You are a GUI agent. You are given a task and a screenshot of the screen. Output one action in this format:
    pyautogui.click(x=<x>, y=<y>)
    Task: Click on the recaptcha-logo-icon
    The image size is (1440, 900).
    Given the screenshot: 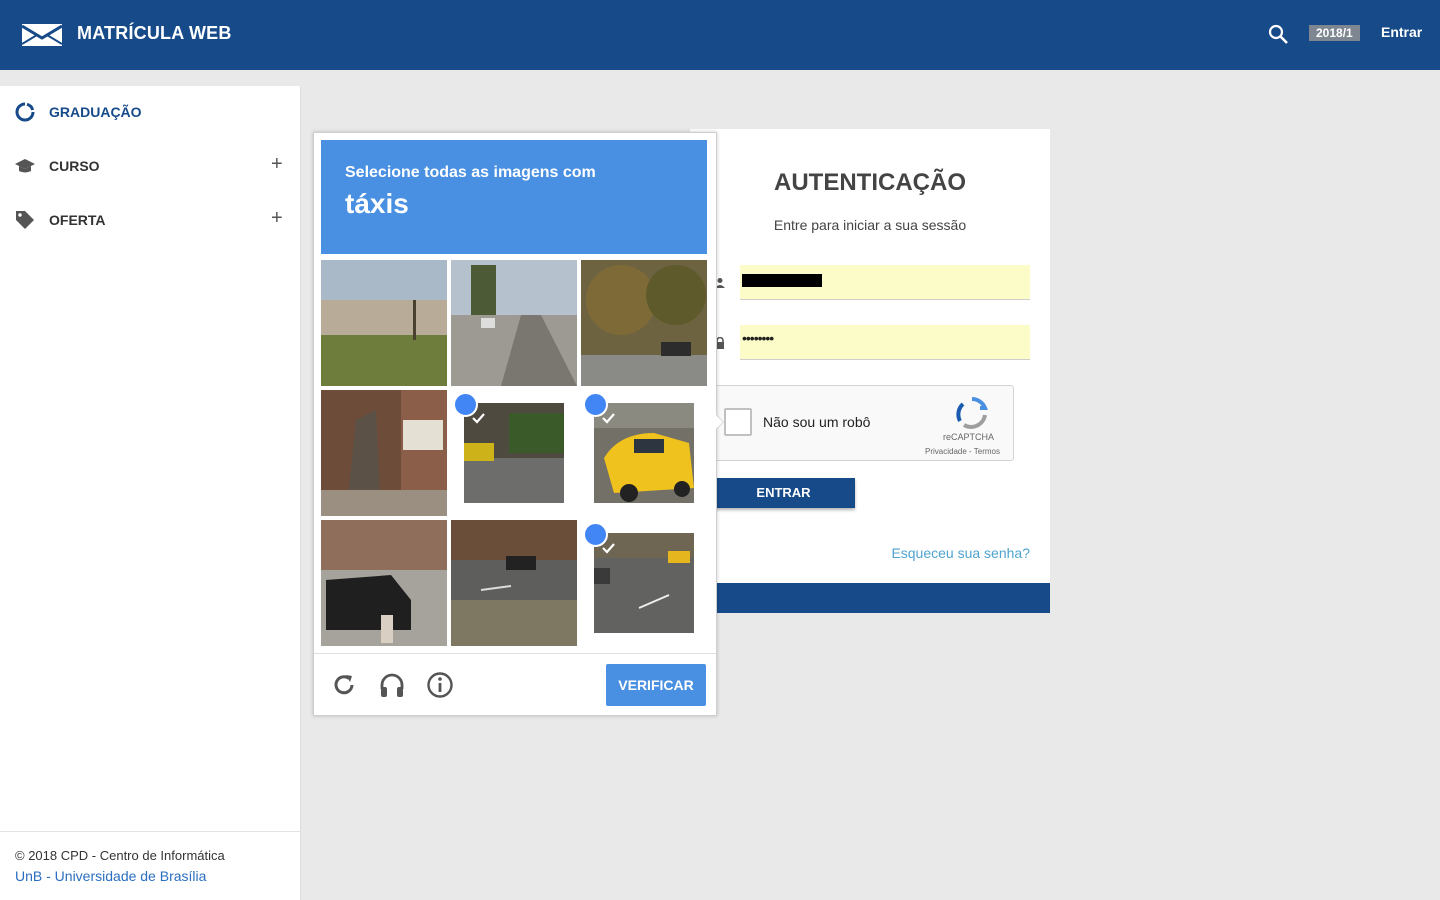 What is the action you would take?
    pyautogui.click(x=972, y=413)
    